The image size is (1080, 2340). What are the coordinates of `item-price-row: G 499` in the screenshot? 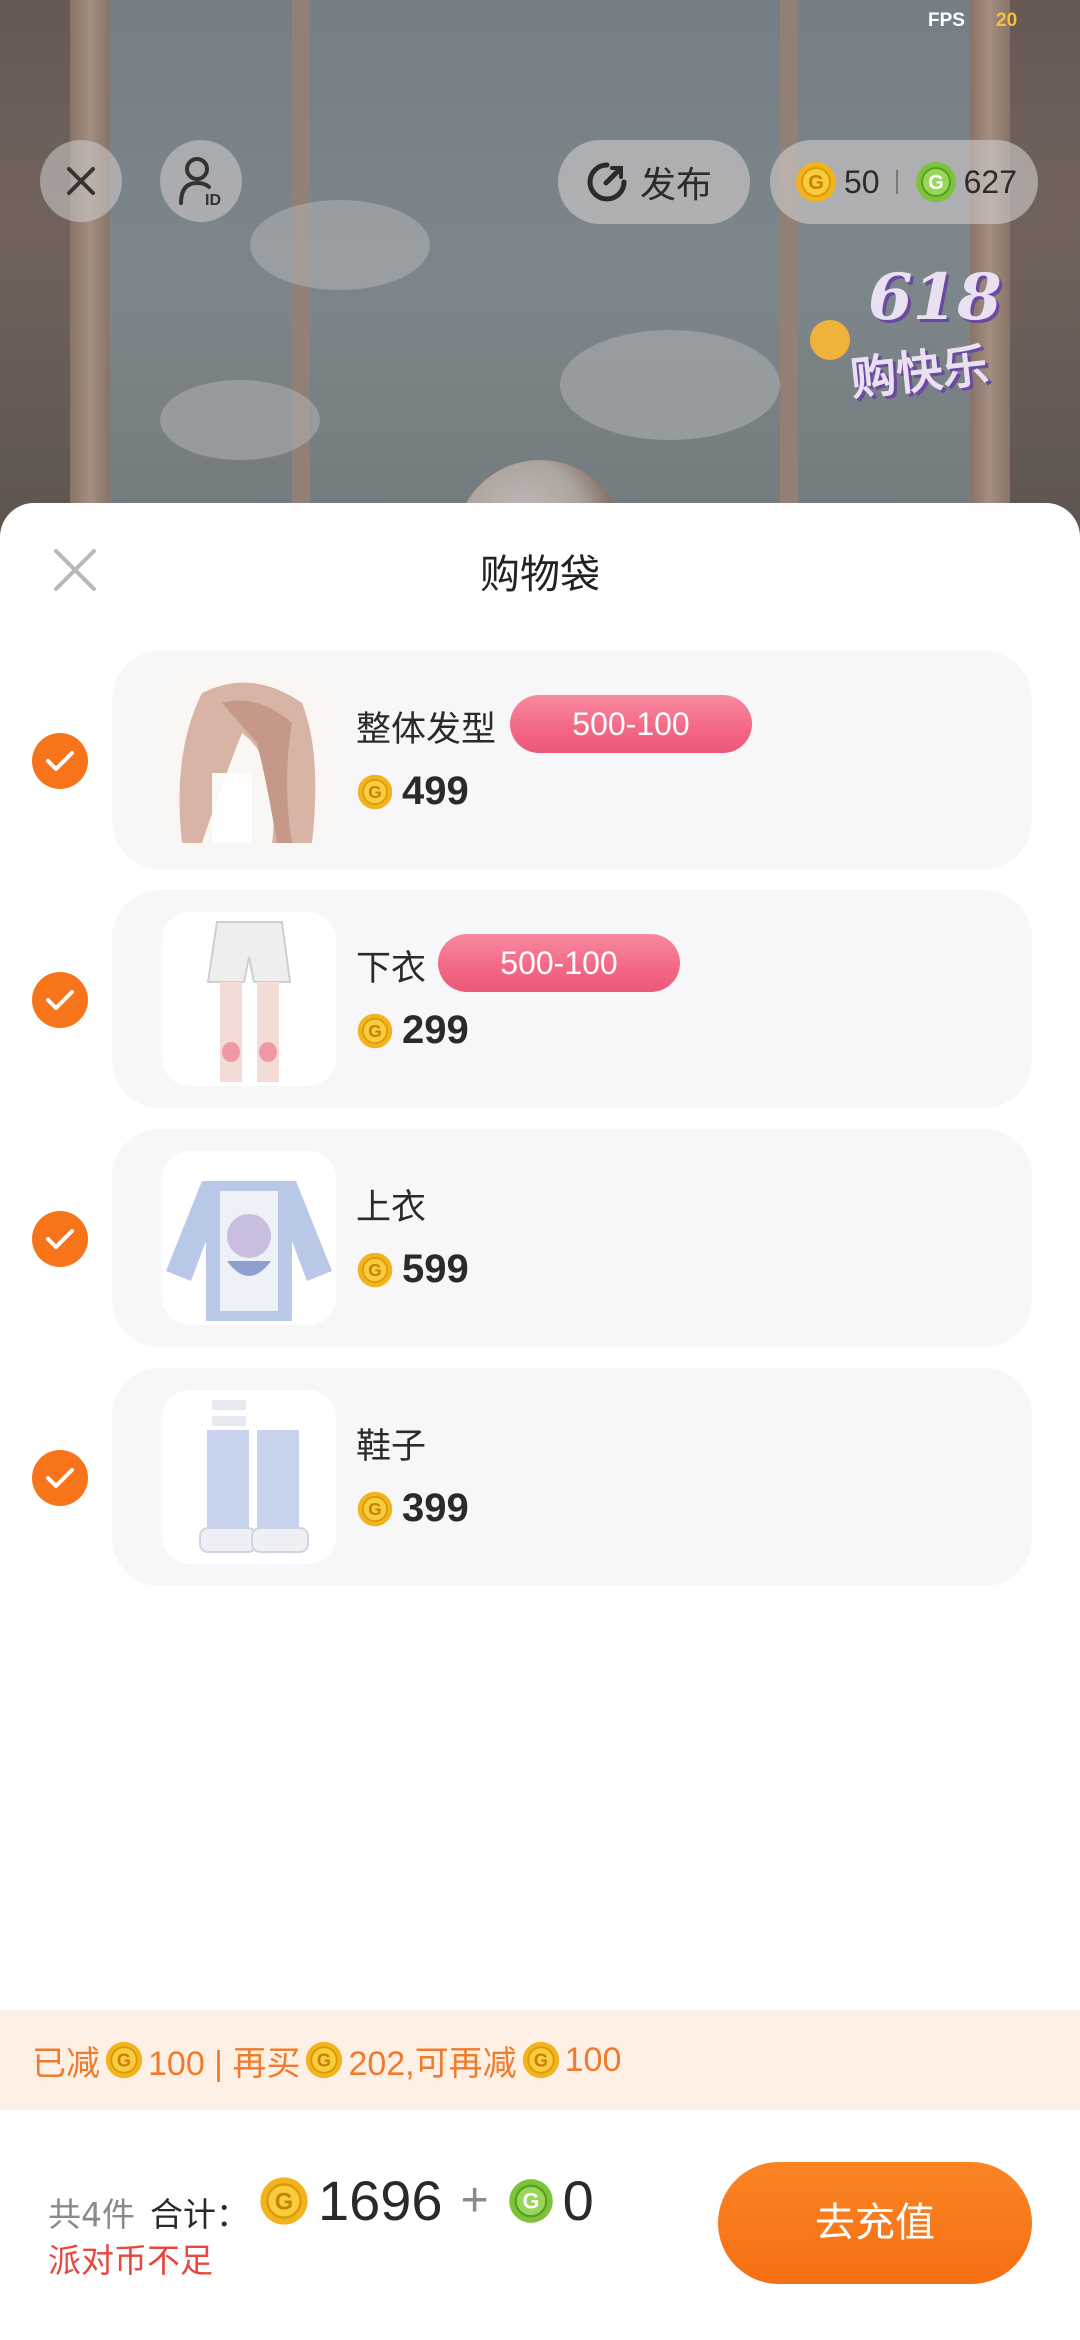 It's located at (412, 791).